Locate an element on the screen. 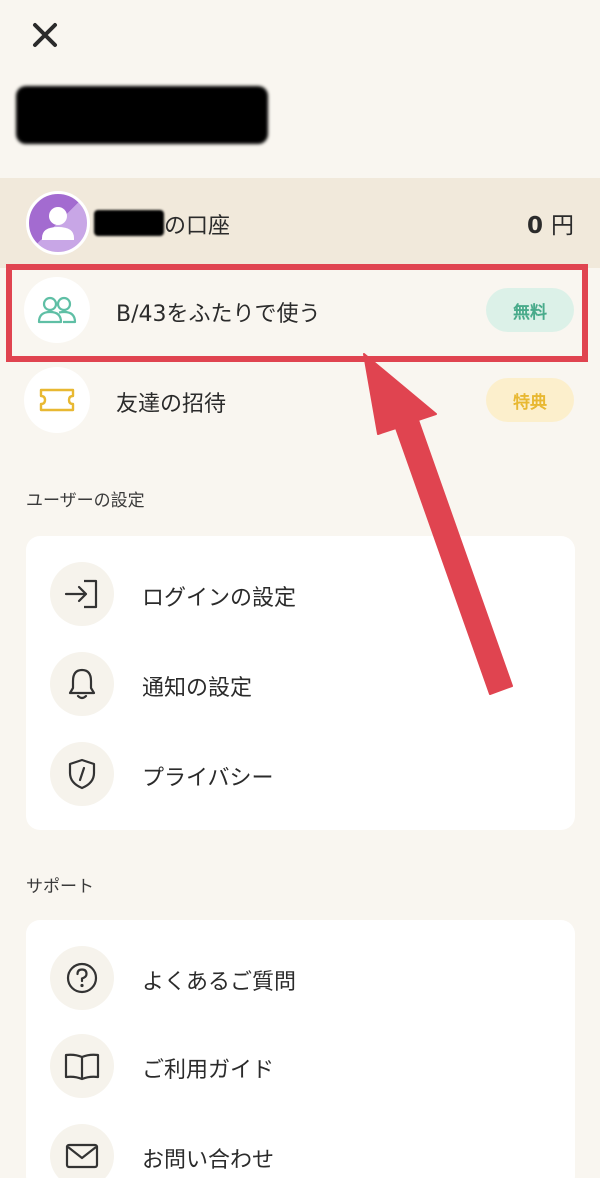  invite-friends-item: 友達の招待 特典 is located at coordinates (300, 402).